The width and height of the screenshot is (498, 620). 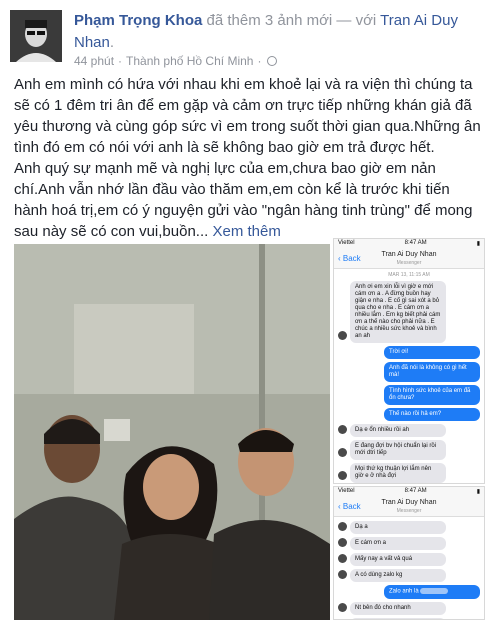 I want to click on chat-message-row: Mấy nay a vất vả quá, so click(x=409, y=559).